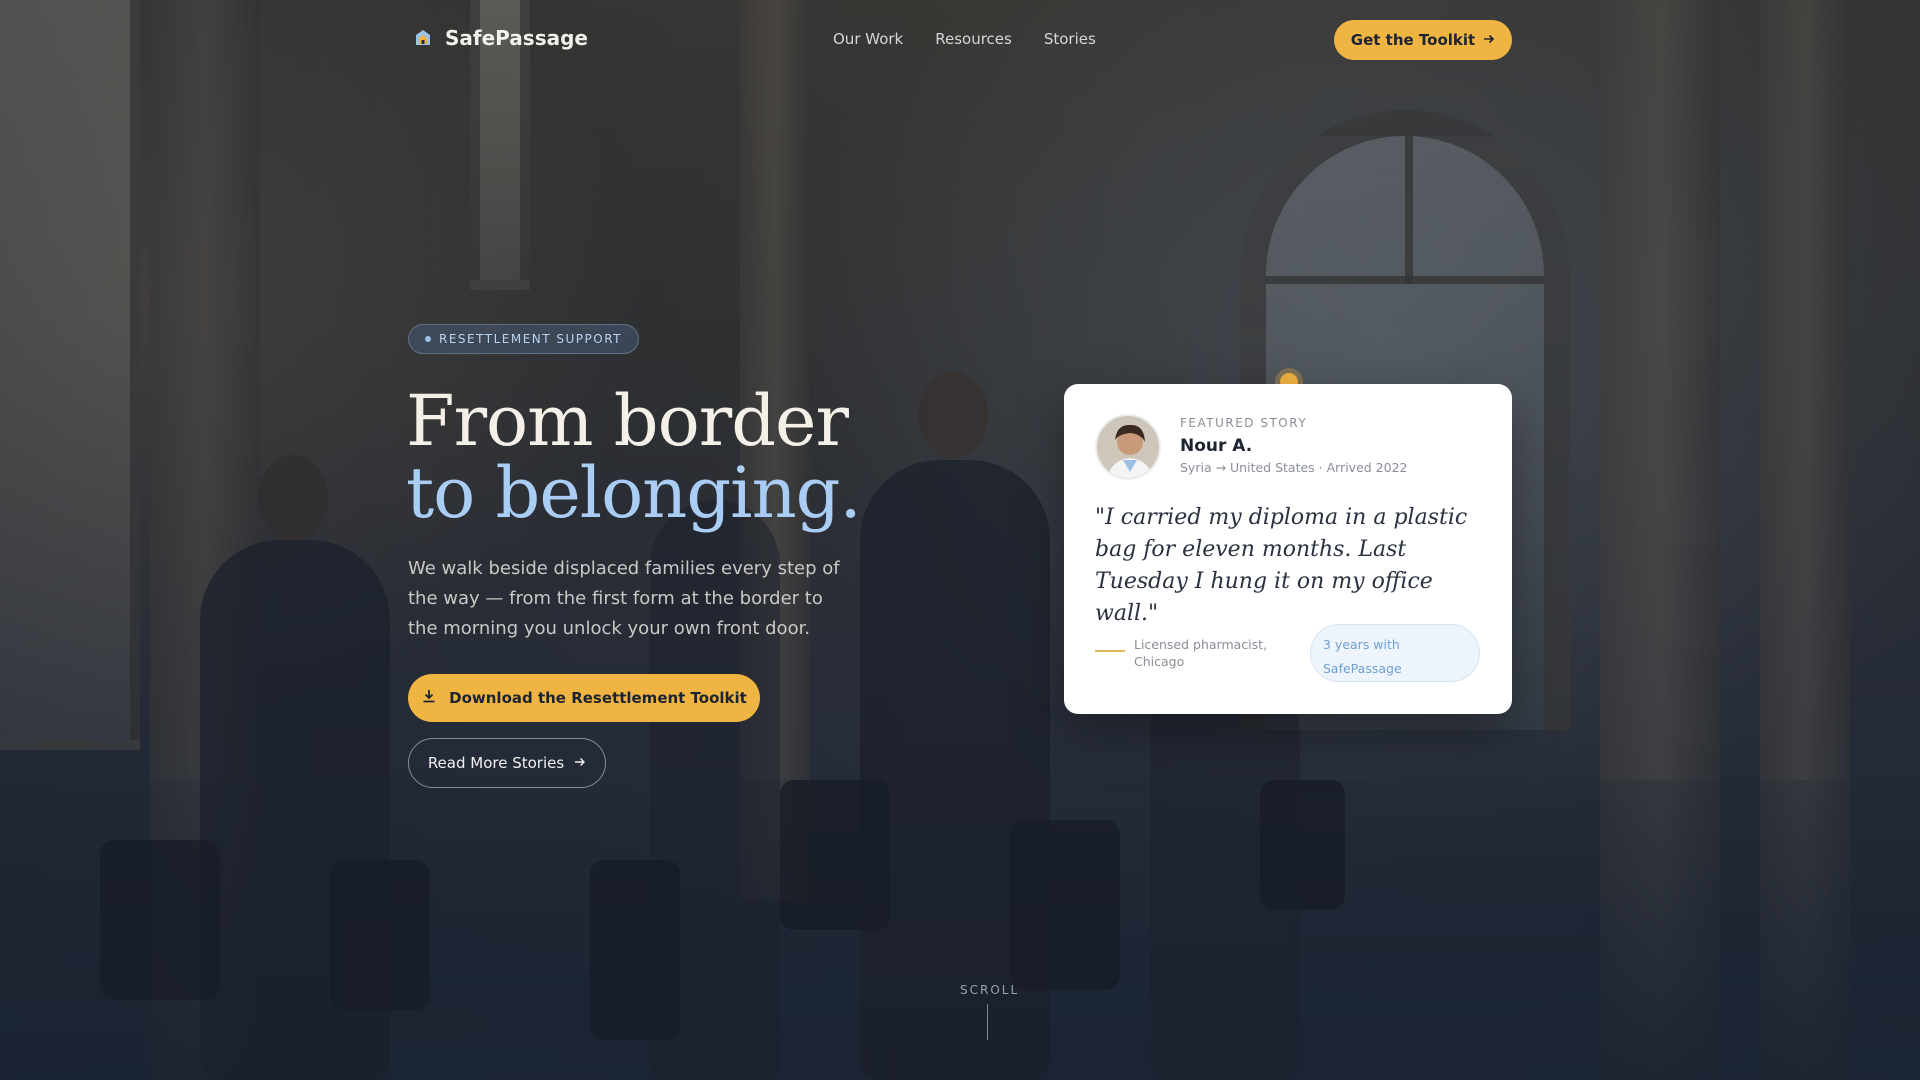  Describe the element at coordinates (973, 39) in the screenshot. I see `nav-link-resources: Resources` at that location.